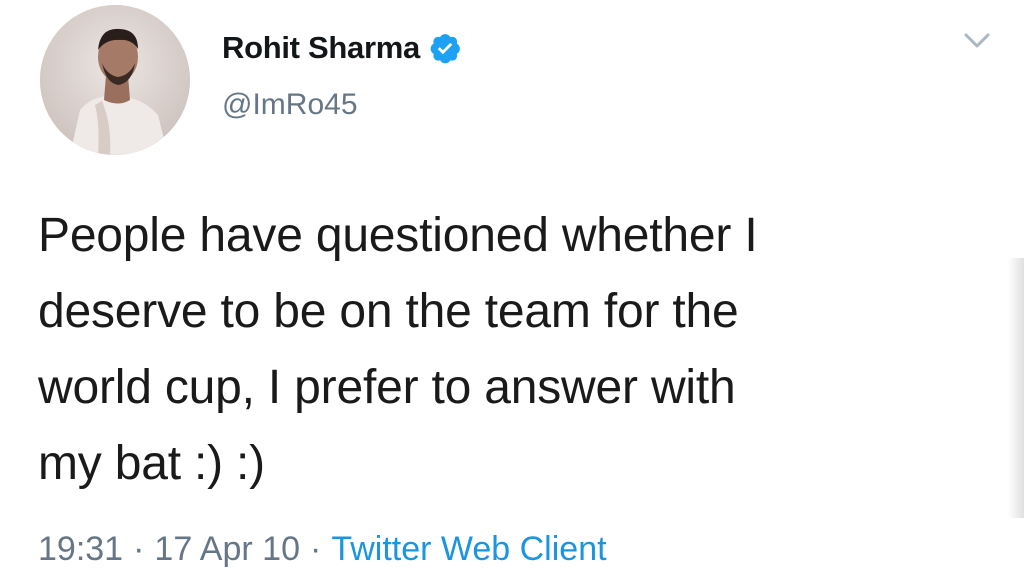 The image size is (1024, 576). Describe the element at coordinates (388, 311) in the screenshot. I see `tweet-text-line: deserve to be on the team for the` at that location.